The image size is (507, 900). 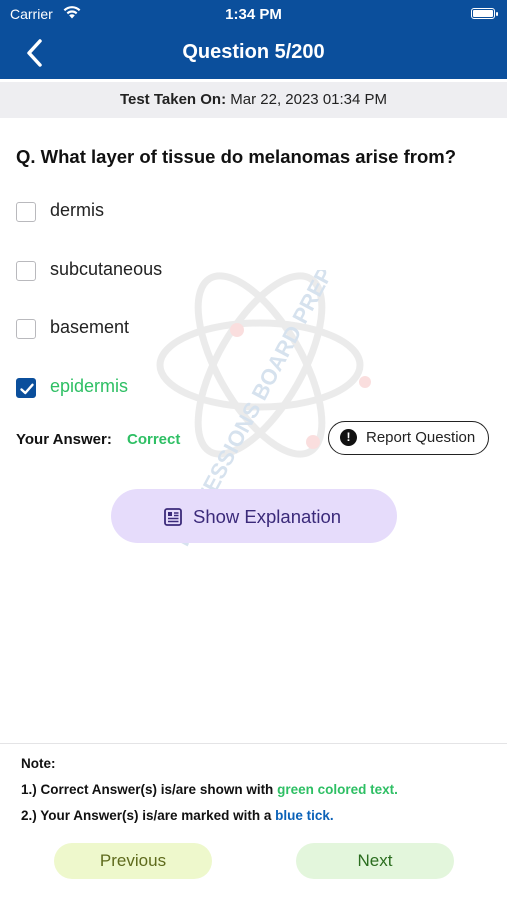 I want to click on checkbox-checked, so click(x=26, y=388).